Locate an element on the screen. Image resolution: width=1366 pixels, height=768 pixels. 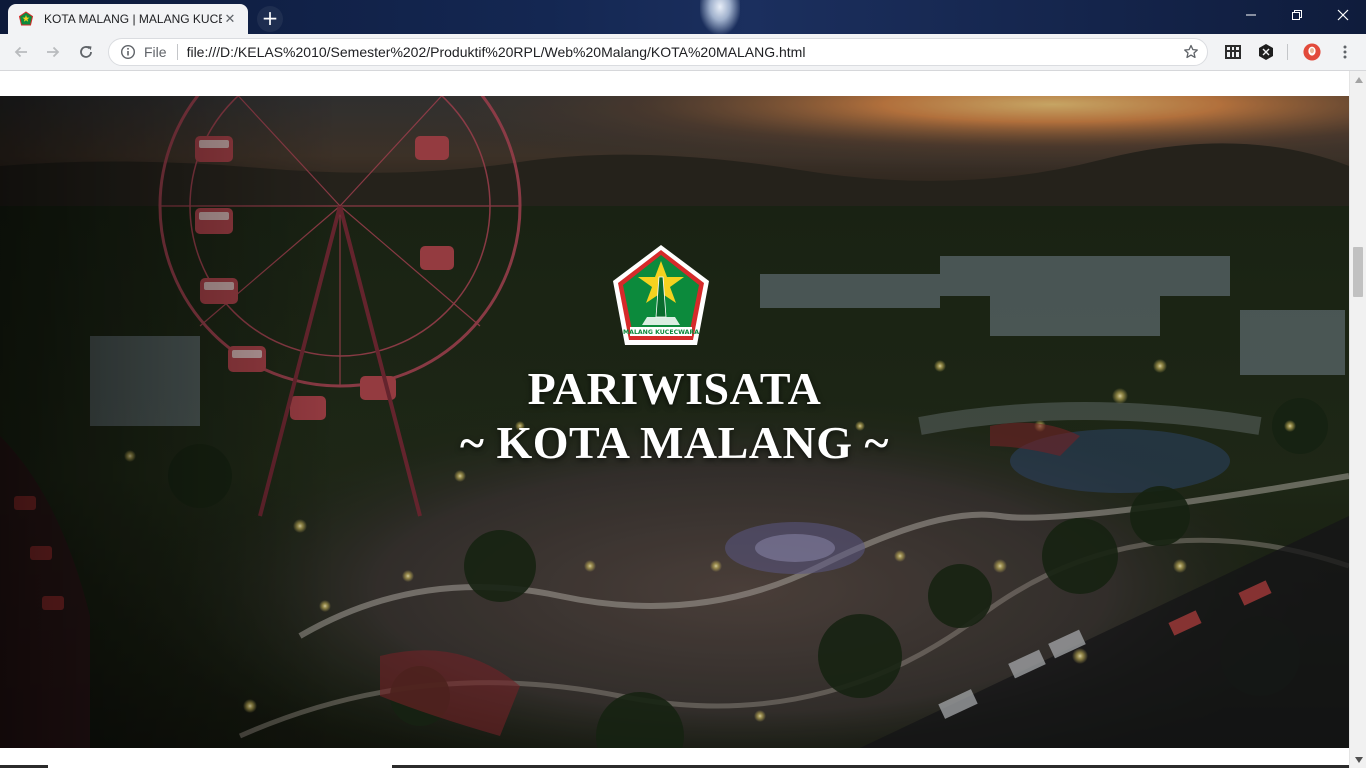
triangle-down-icon is located at coordinates (1358, 759).